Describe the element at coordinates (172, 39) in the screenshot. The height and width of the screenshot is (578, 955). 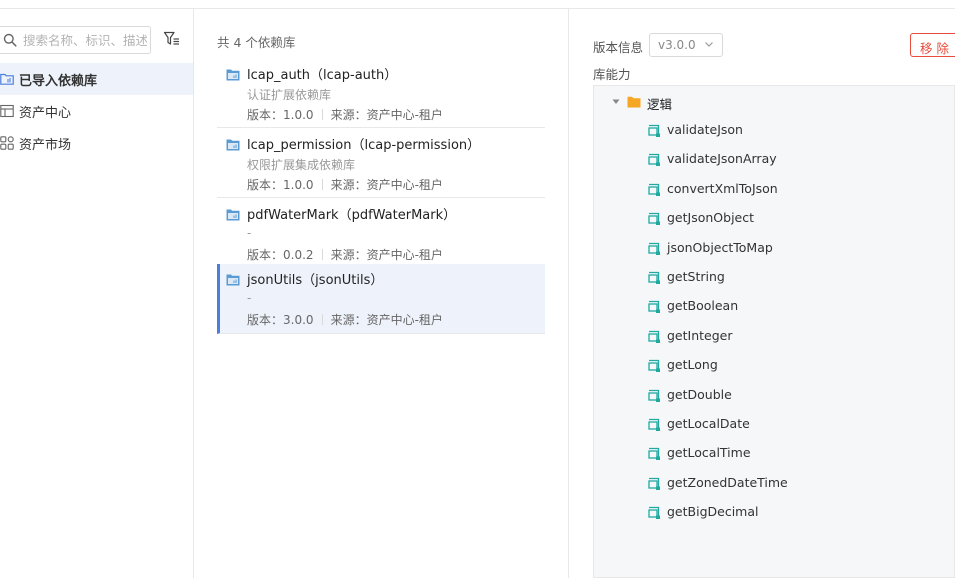
I see `filter-icon` at that location.